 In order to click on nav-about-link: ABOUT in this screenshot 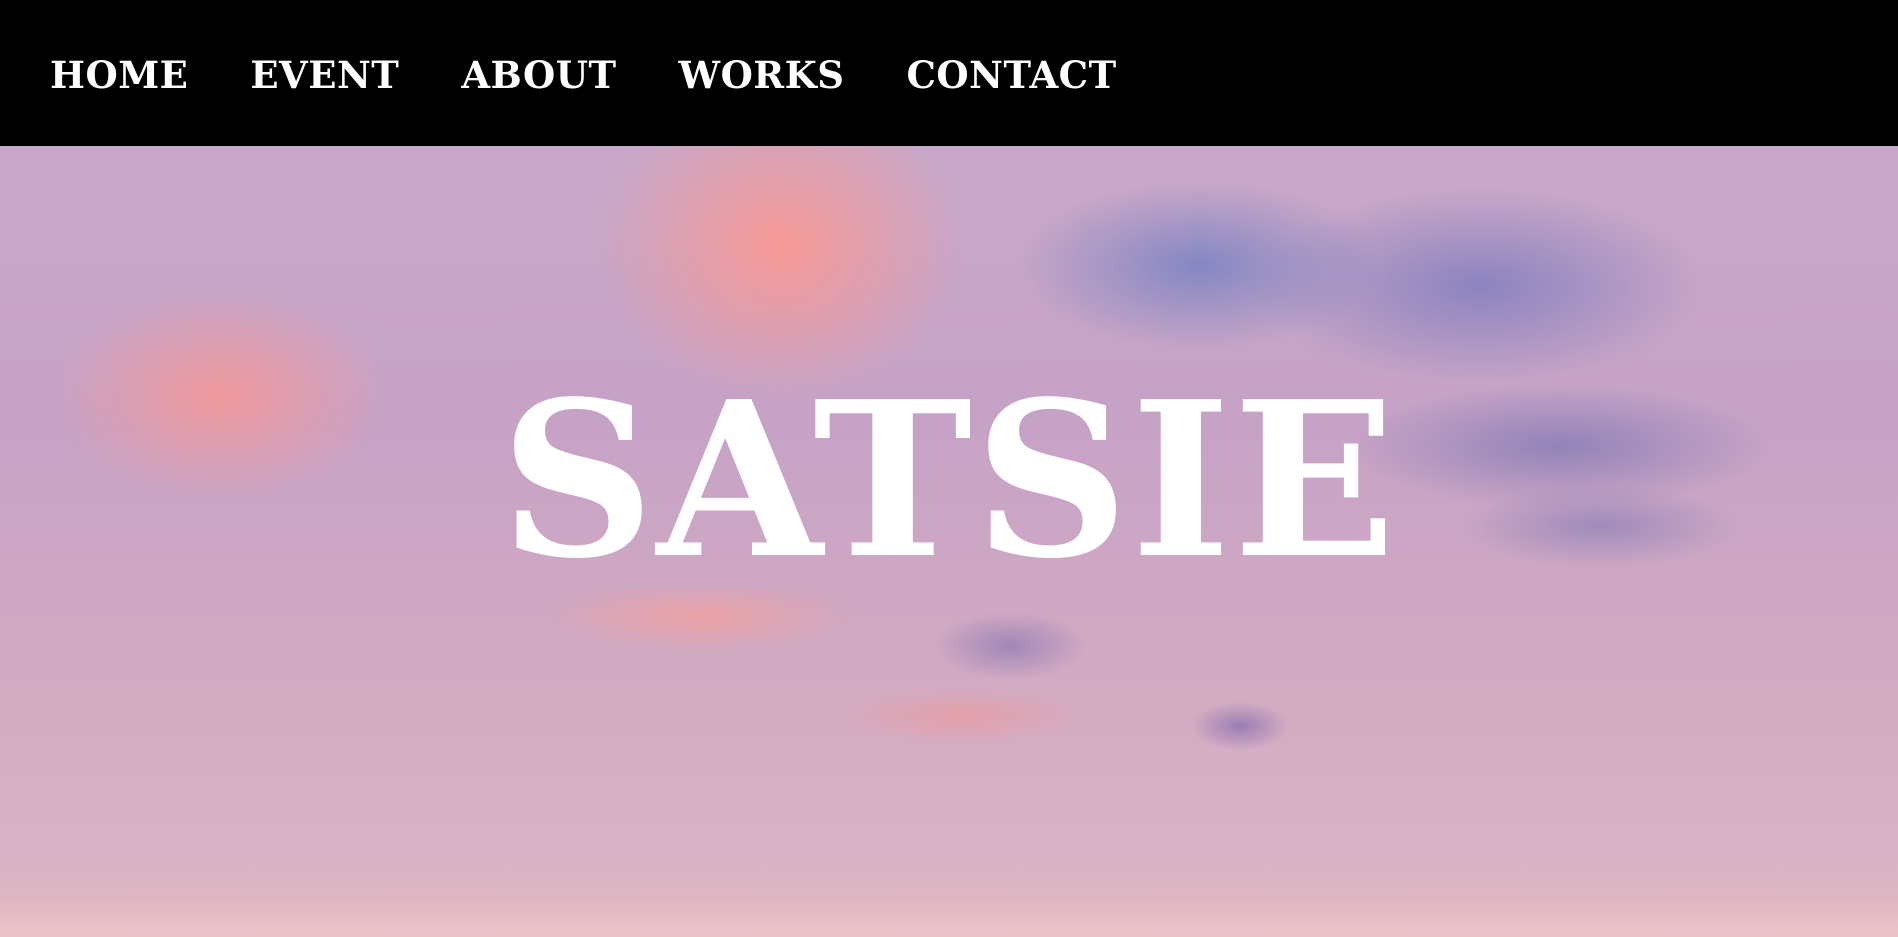, I will do `click(538, 75)`.